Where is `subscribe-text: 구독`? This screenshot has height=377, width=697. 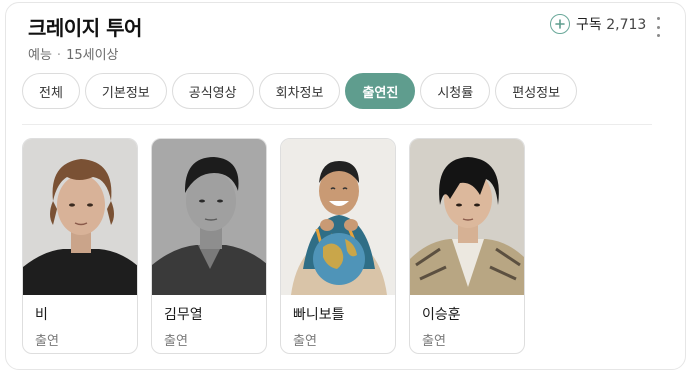 subscribe-text: 구독 is located at coordinates (589, 25).